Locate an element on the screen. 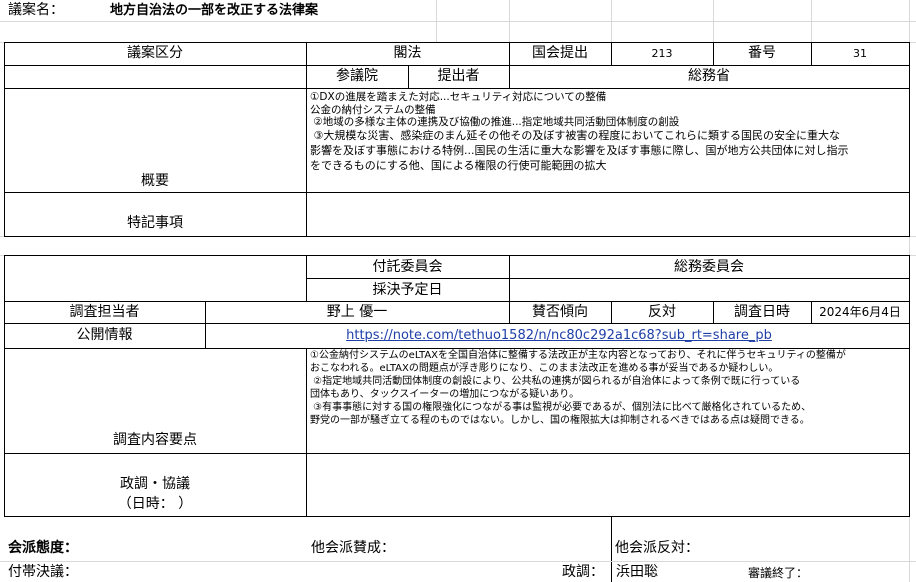 The image size is (916, 582). committee-value: 総務委員会 is located at coordinates (709, 267).